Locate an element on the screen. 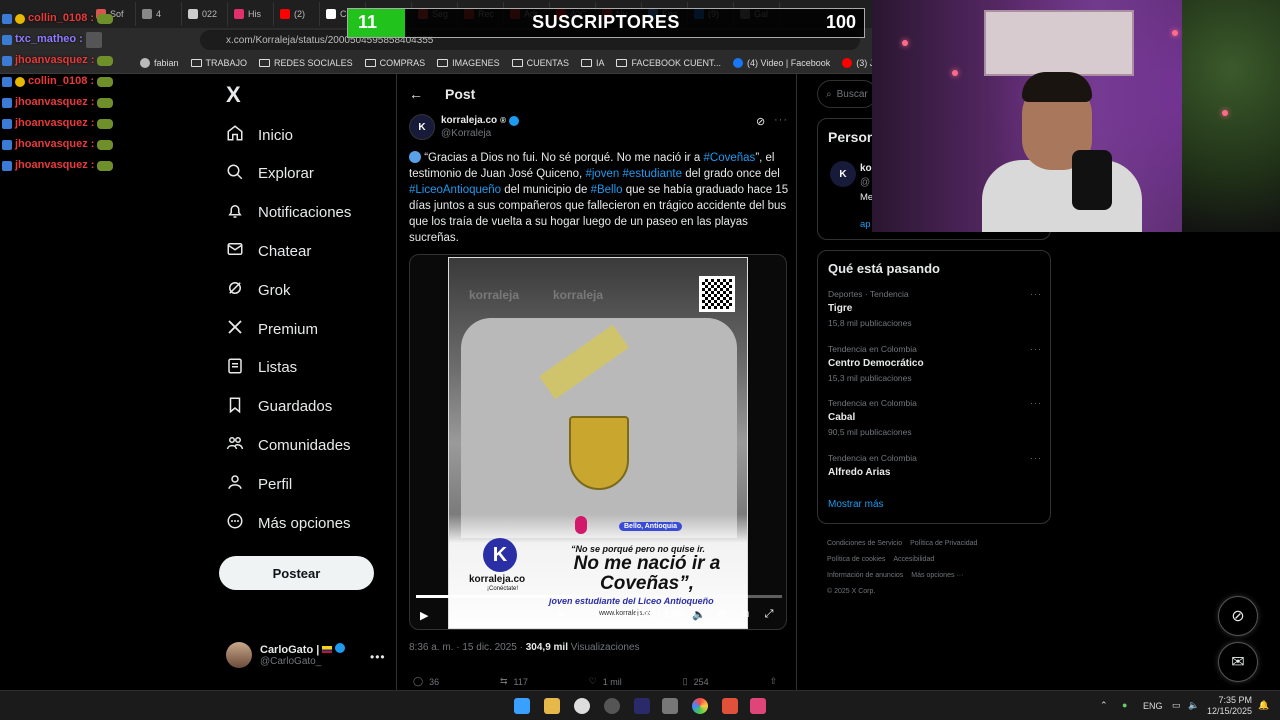 The image size is (1280, 720). post-button: Postear is located at coordinates (296, 573).